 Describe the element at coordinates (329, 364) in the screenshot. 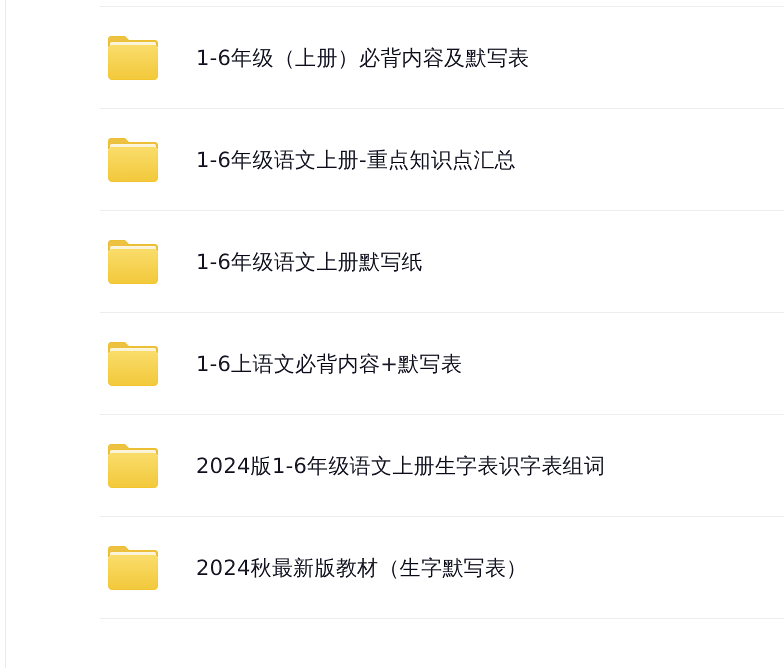

I see `folder-name: 1-6上语文必背内容+默写表` at that location.